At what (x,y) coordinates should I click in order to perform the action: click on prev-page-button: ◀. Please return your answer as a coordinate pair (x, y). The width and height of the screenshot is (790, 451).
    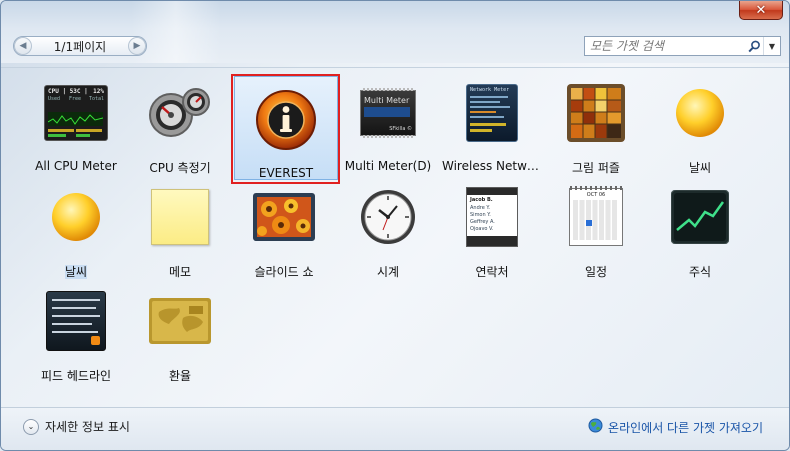
    Looking at the image, I should click on (23, 46).